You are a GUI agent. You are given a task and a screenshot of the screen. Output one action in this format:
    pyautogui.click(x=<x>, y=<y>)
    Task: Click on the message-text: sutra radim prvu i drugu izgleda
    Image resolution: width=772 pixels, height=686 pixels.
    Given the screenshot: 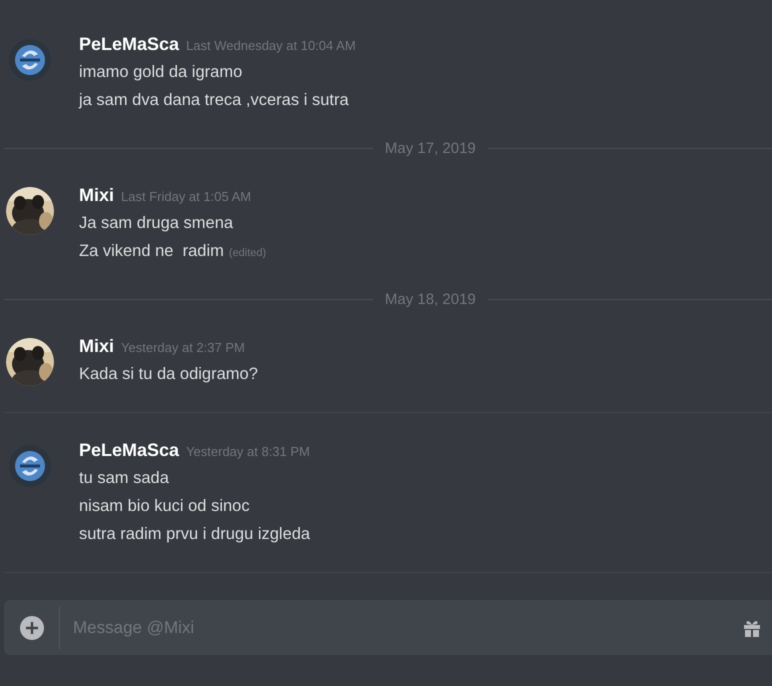 What is the action you would take?
    pyautogui.click(x=194, y=534)
    